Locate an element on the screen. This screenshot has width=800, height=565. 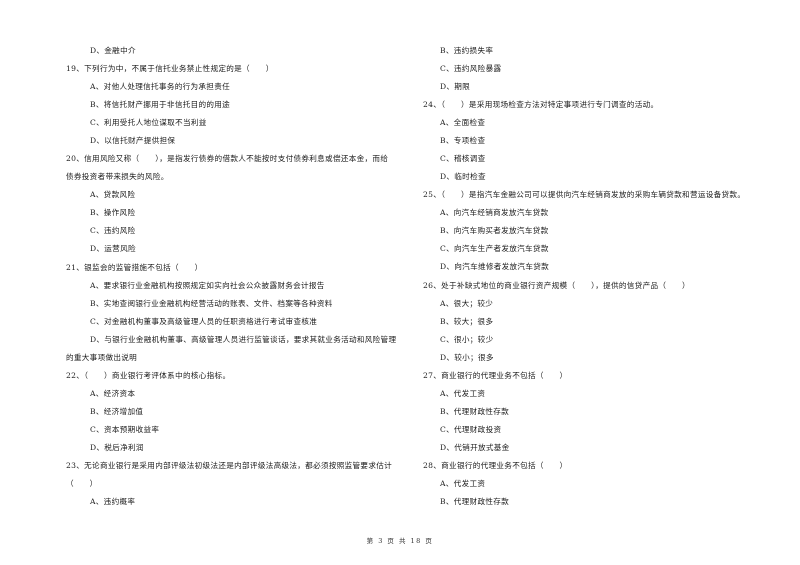
q27-option-b: B、代理财政性存款 is located at coordinates (475, 411).